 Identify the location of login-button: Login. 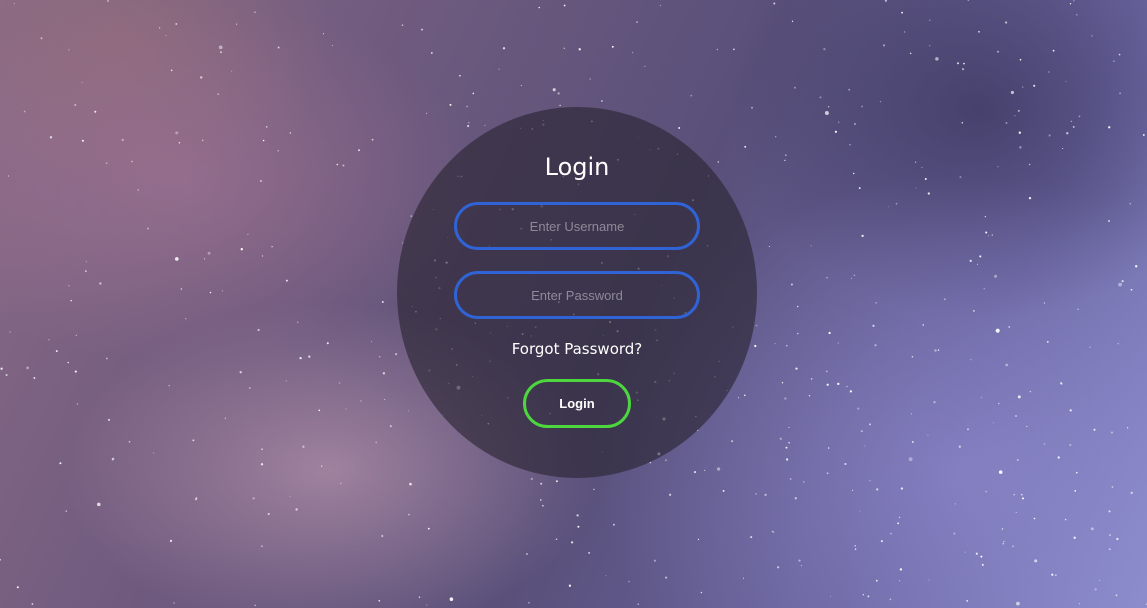
(577, 403).